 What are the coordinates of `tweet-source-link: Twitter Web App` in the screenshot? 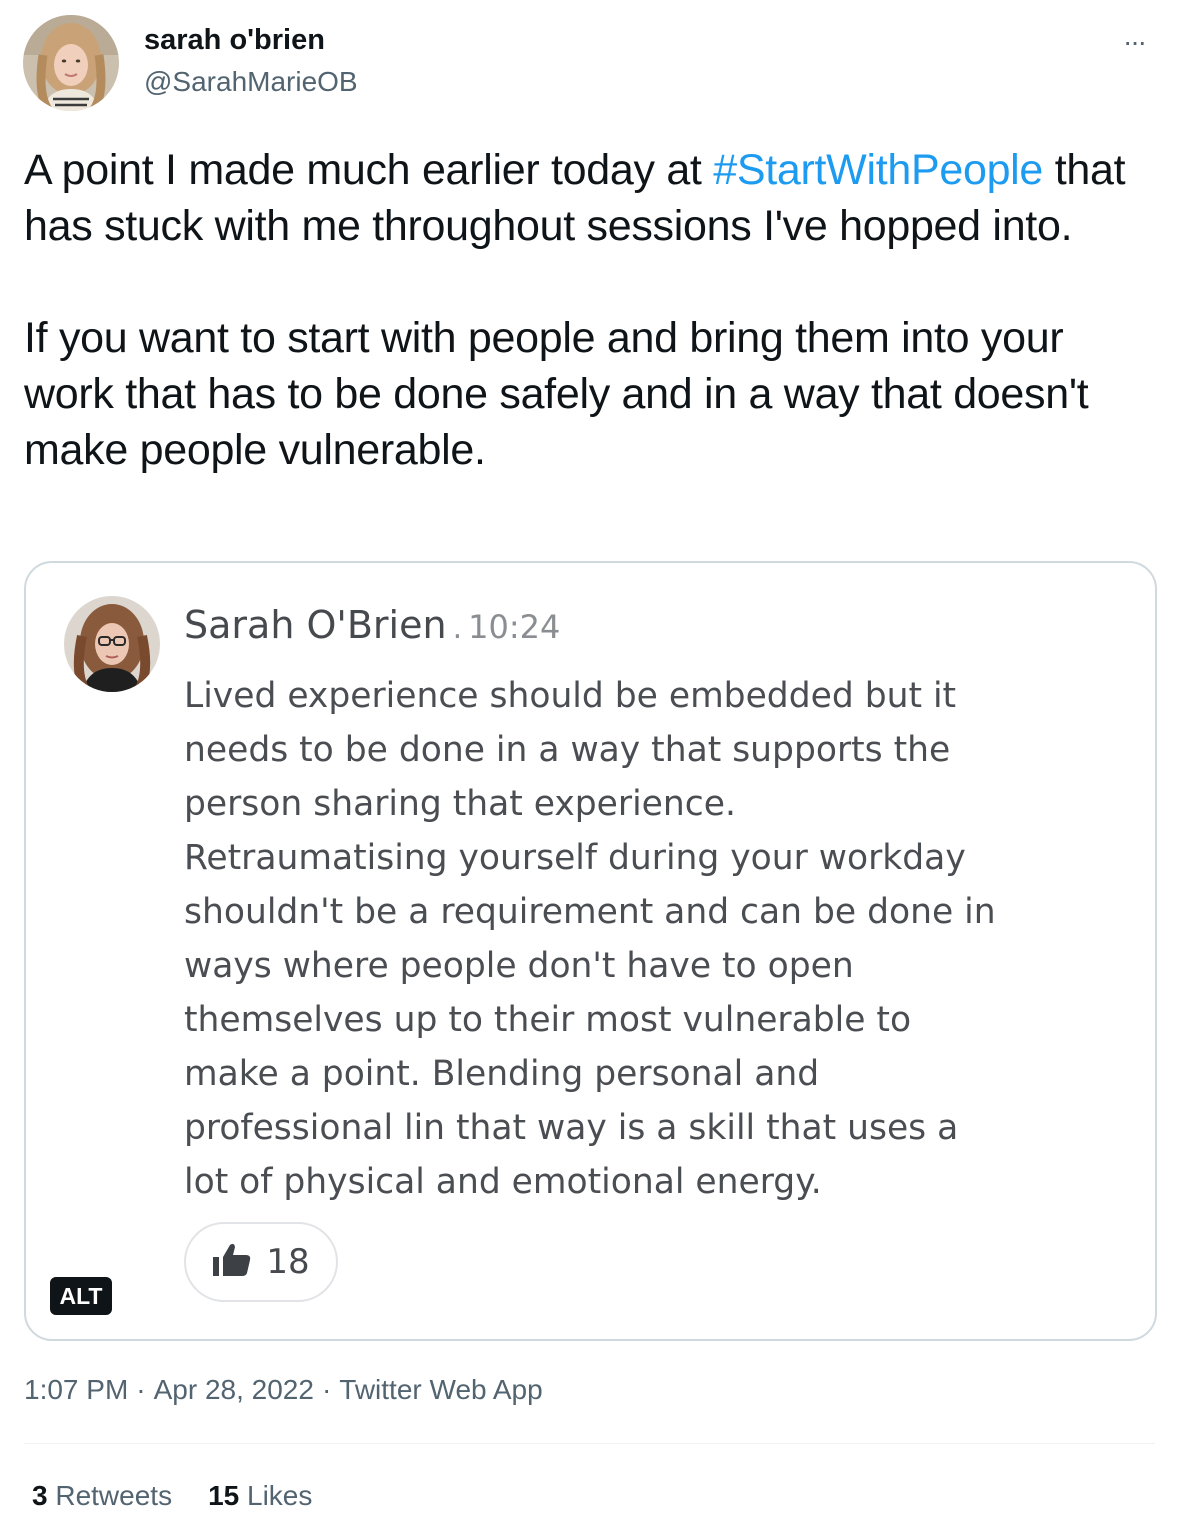 It's located at (440, 1389).